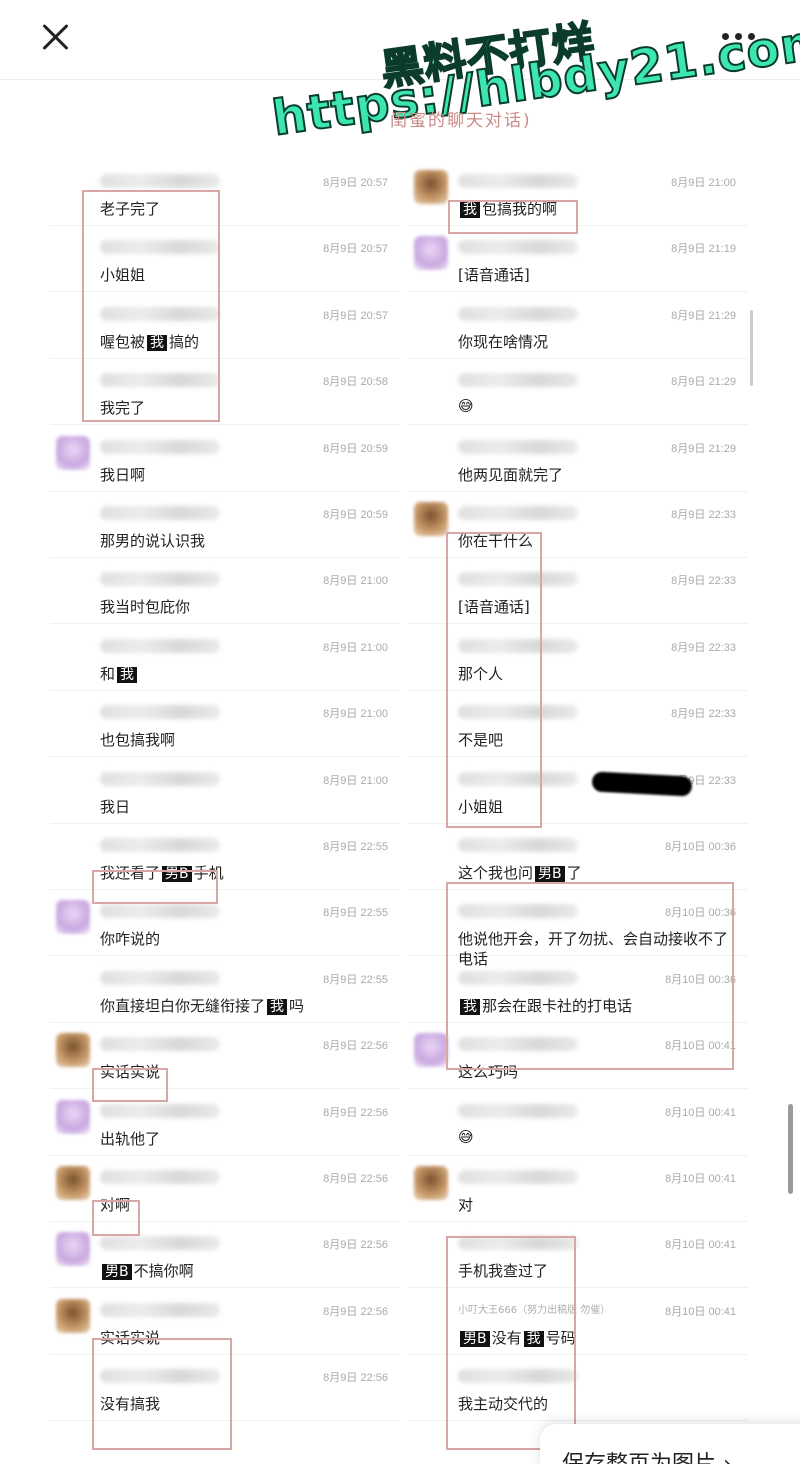 The width and height of the screenshot is (800, 1464). What do you see at coordinates (153, 541) in the screenshot?
I see `message-text: 那男的说认识我` at bounding box center [153, 541].